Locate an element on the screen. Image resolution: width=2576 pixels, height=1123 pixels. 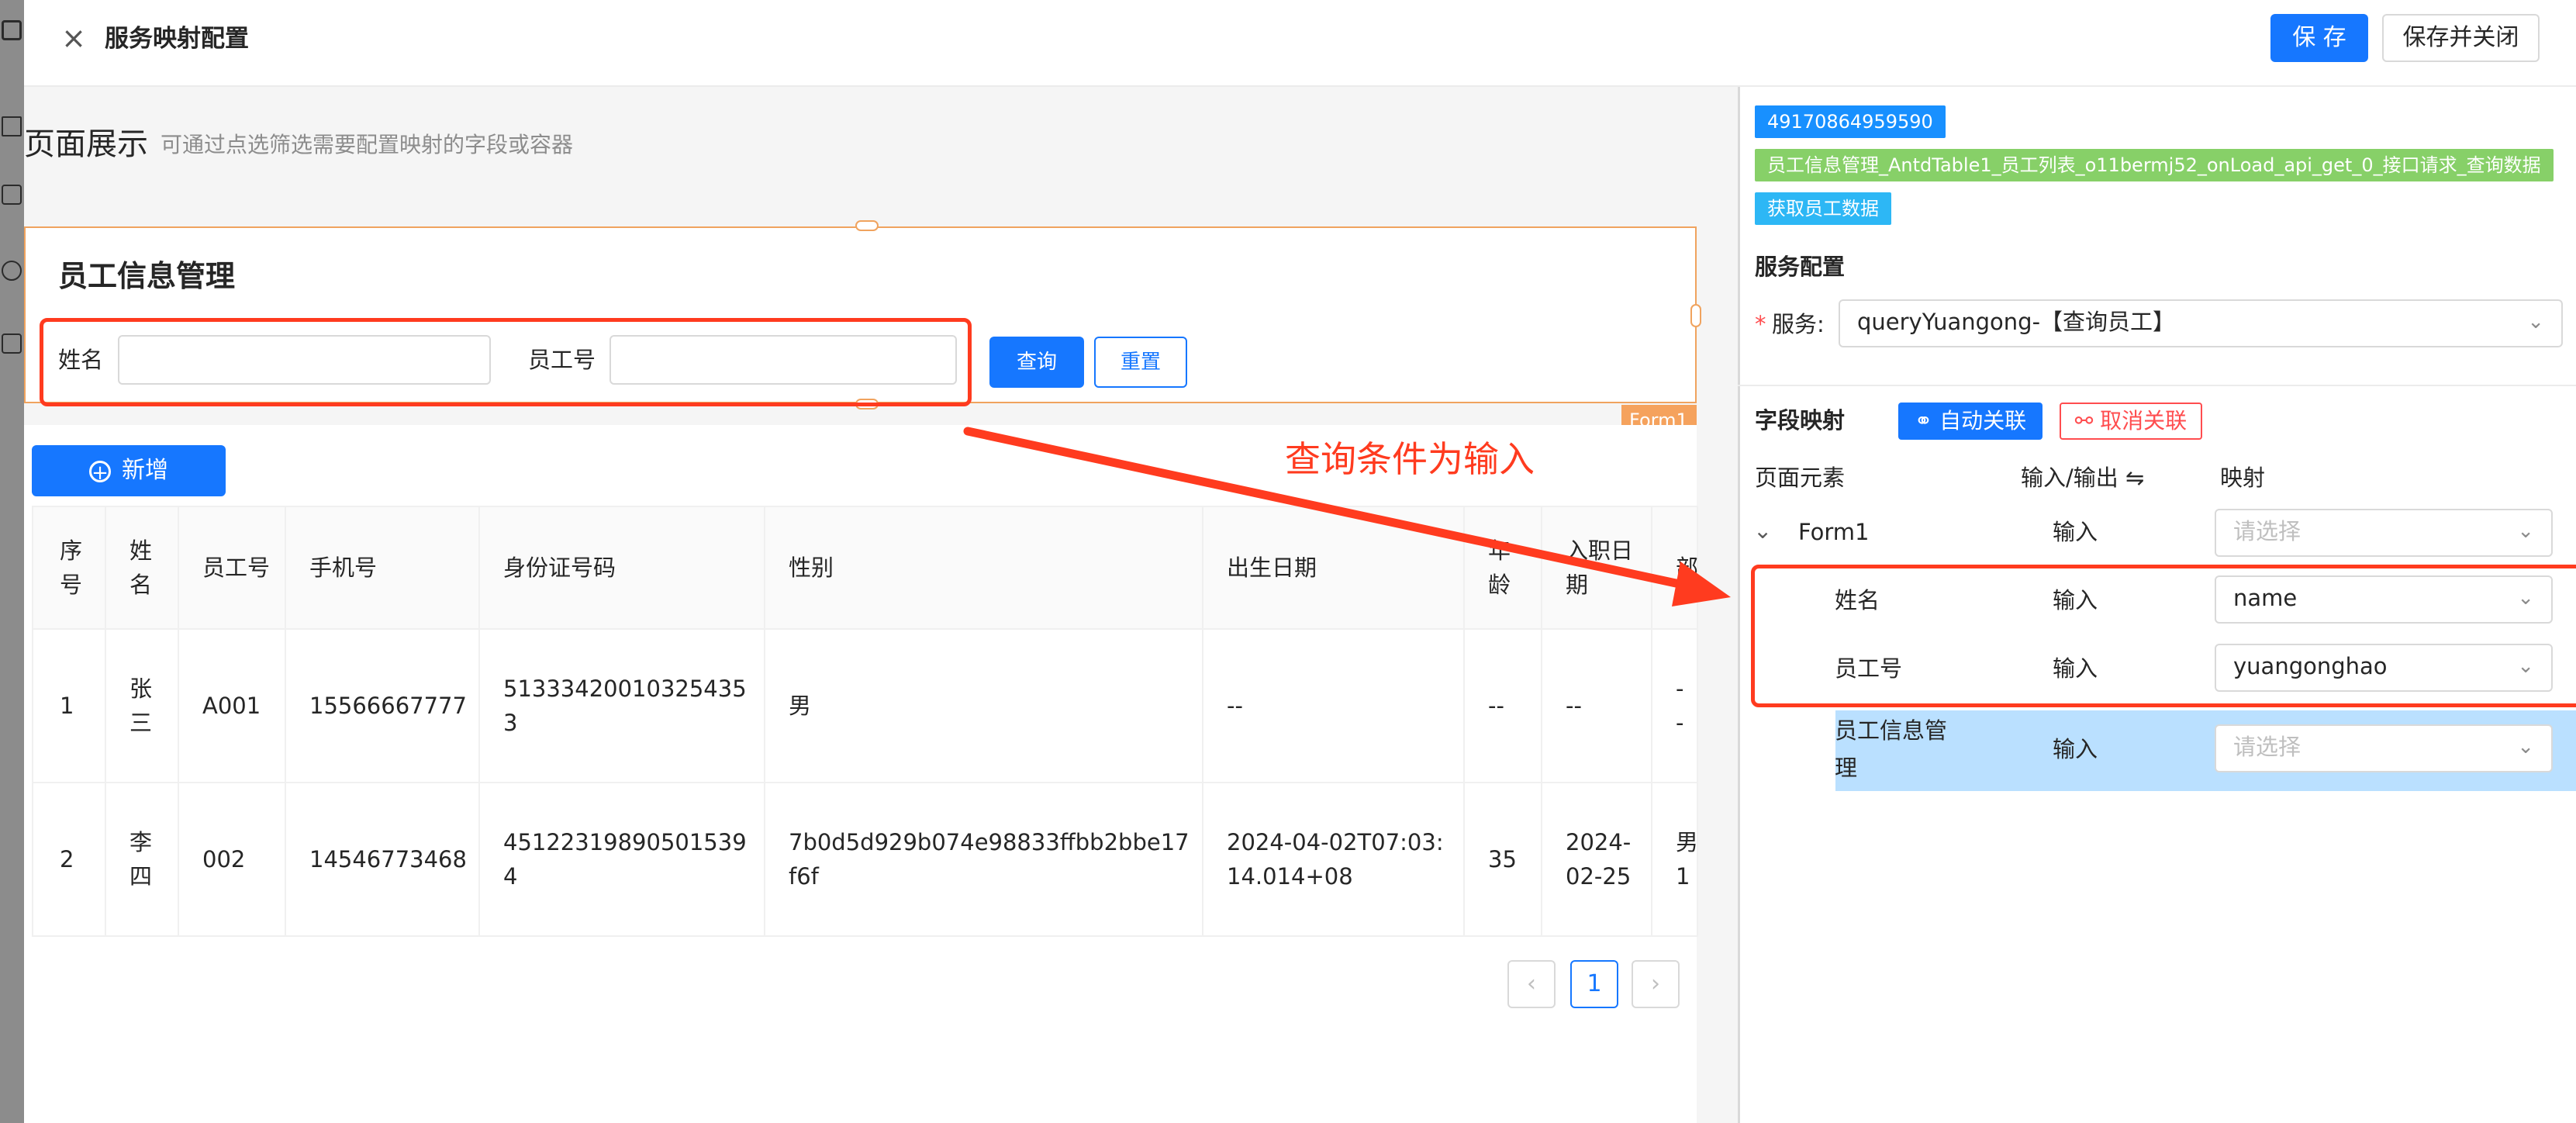
required-mark: * is located at coordinates (1761, 324).